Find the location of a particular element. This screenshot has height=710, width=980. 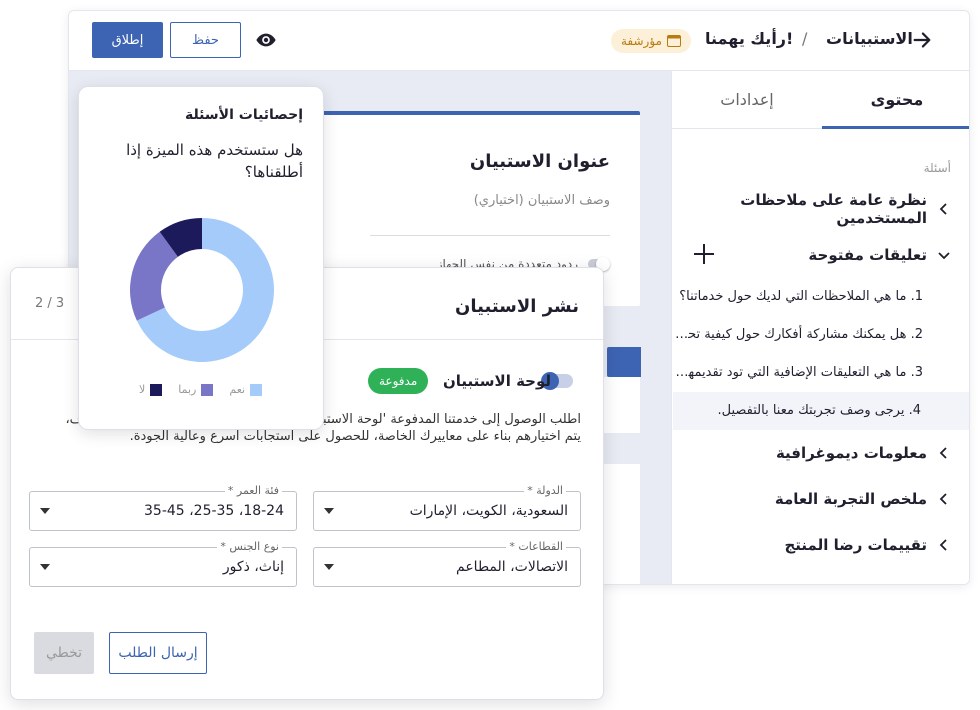

window-icon is located at coordinates (673, 41).